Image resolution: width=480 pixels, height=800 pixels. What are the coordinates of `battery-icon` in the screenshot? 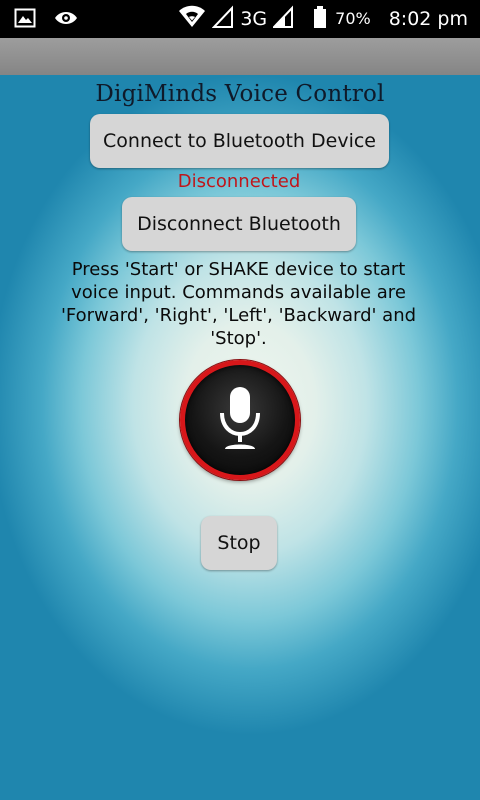 It's located at (320, 19).